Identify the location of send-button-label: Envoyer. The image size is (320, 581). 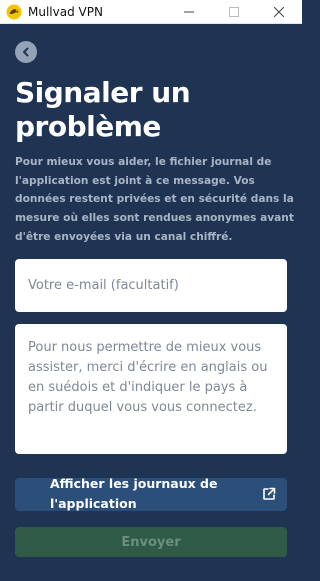
(151, 542).